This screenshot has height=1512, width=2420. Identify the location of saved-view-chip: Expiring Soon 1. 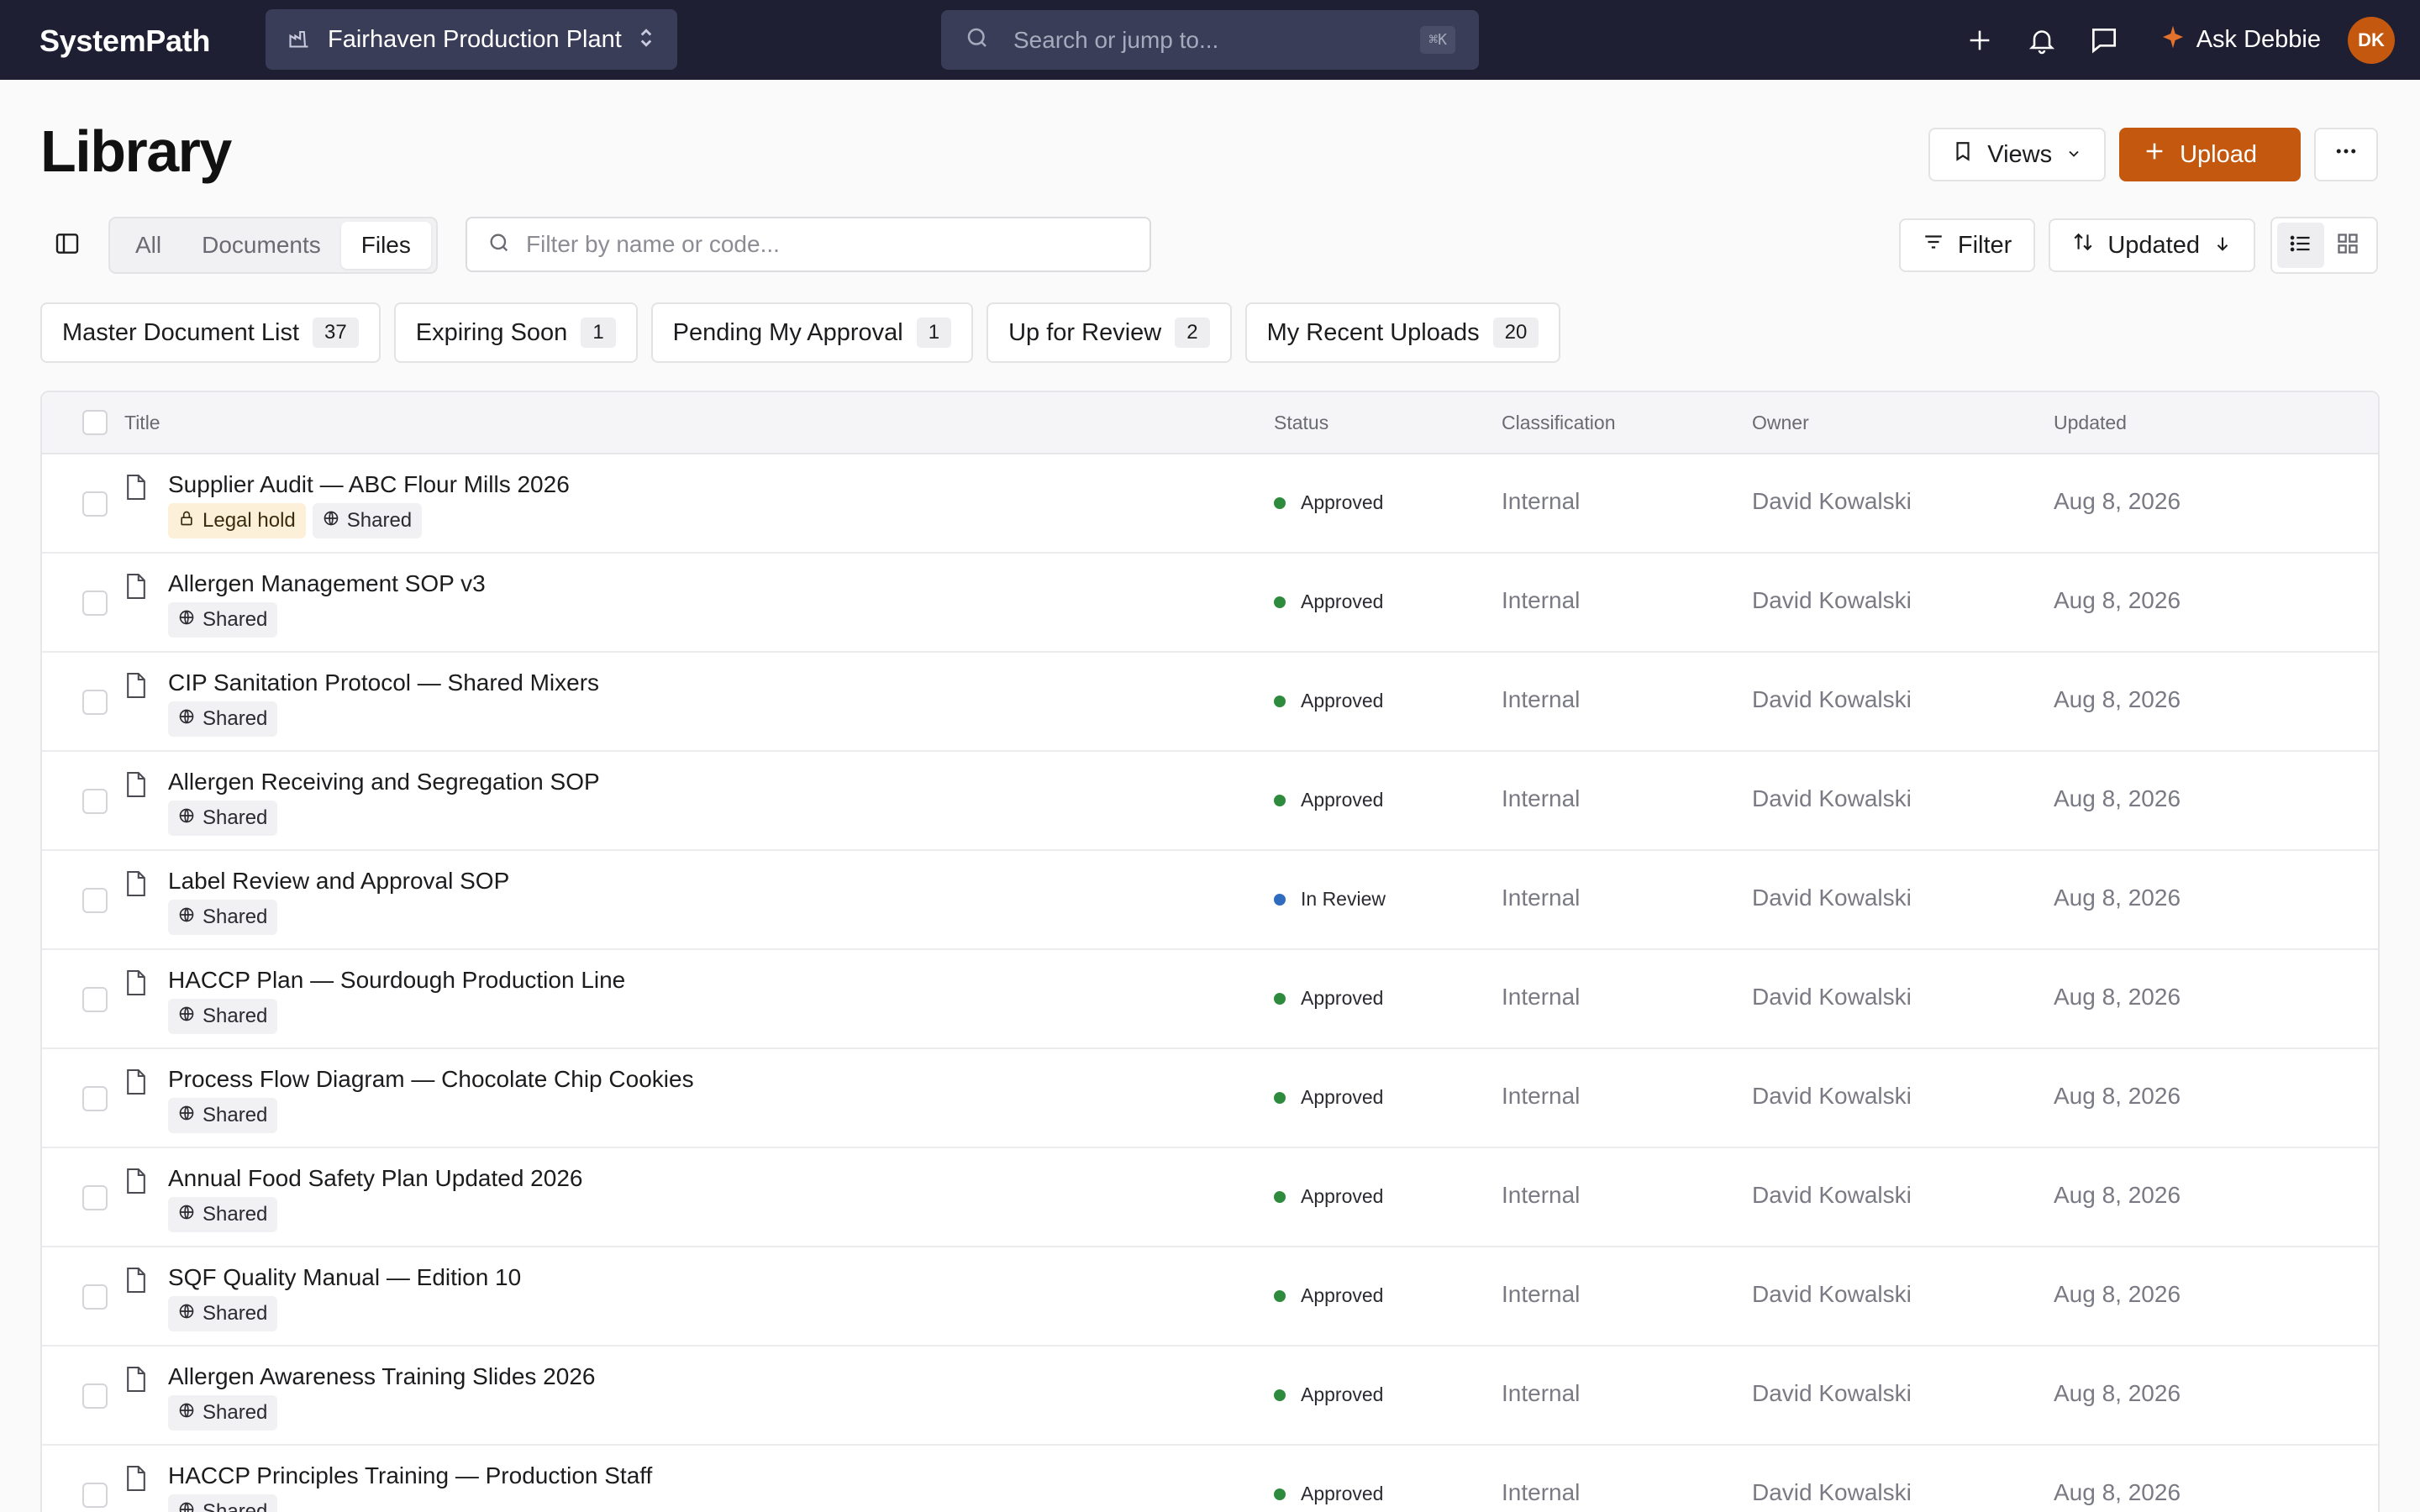
(515, 332).